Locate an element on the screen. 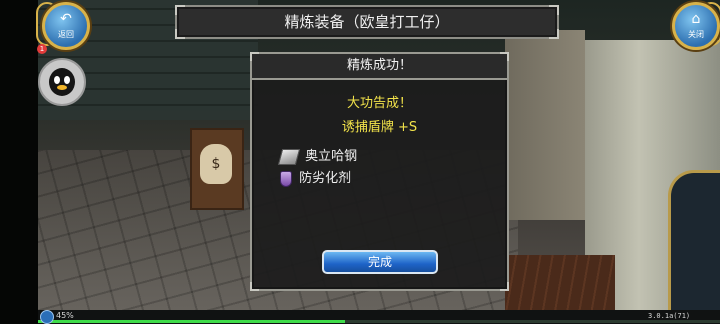  avatar-beak is located at coordinates (62, 87).